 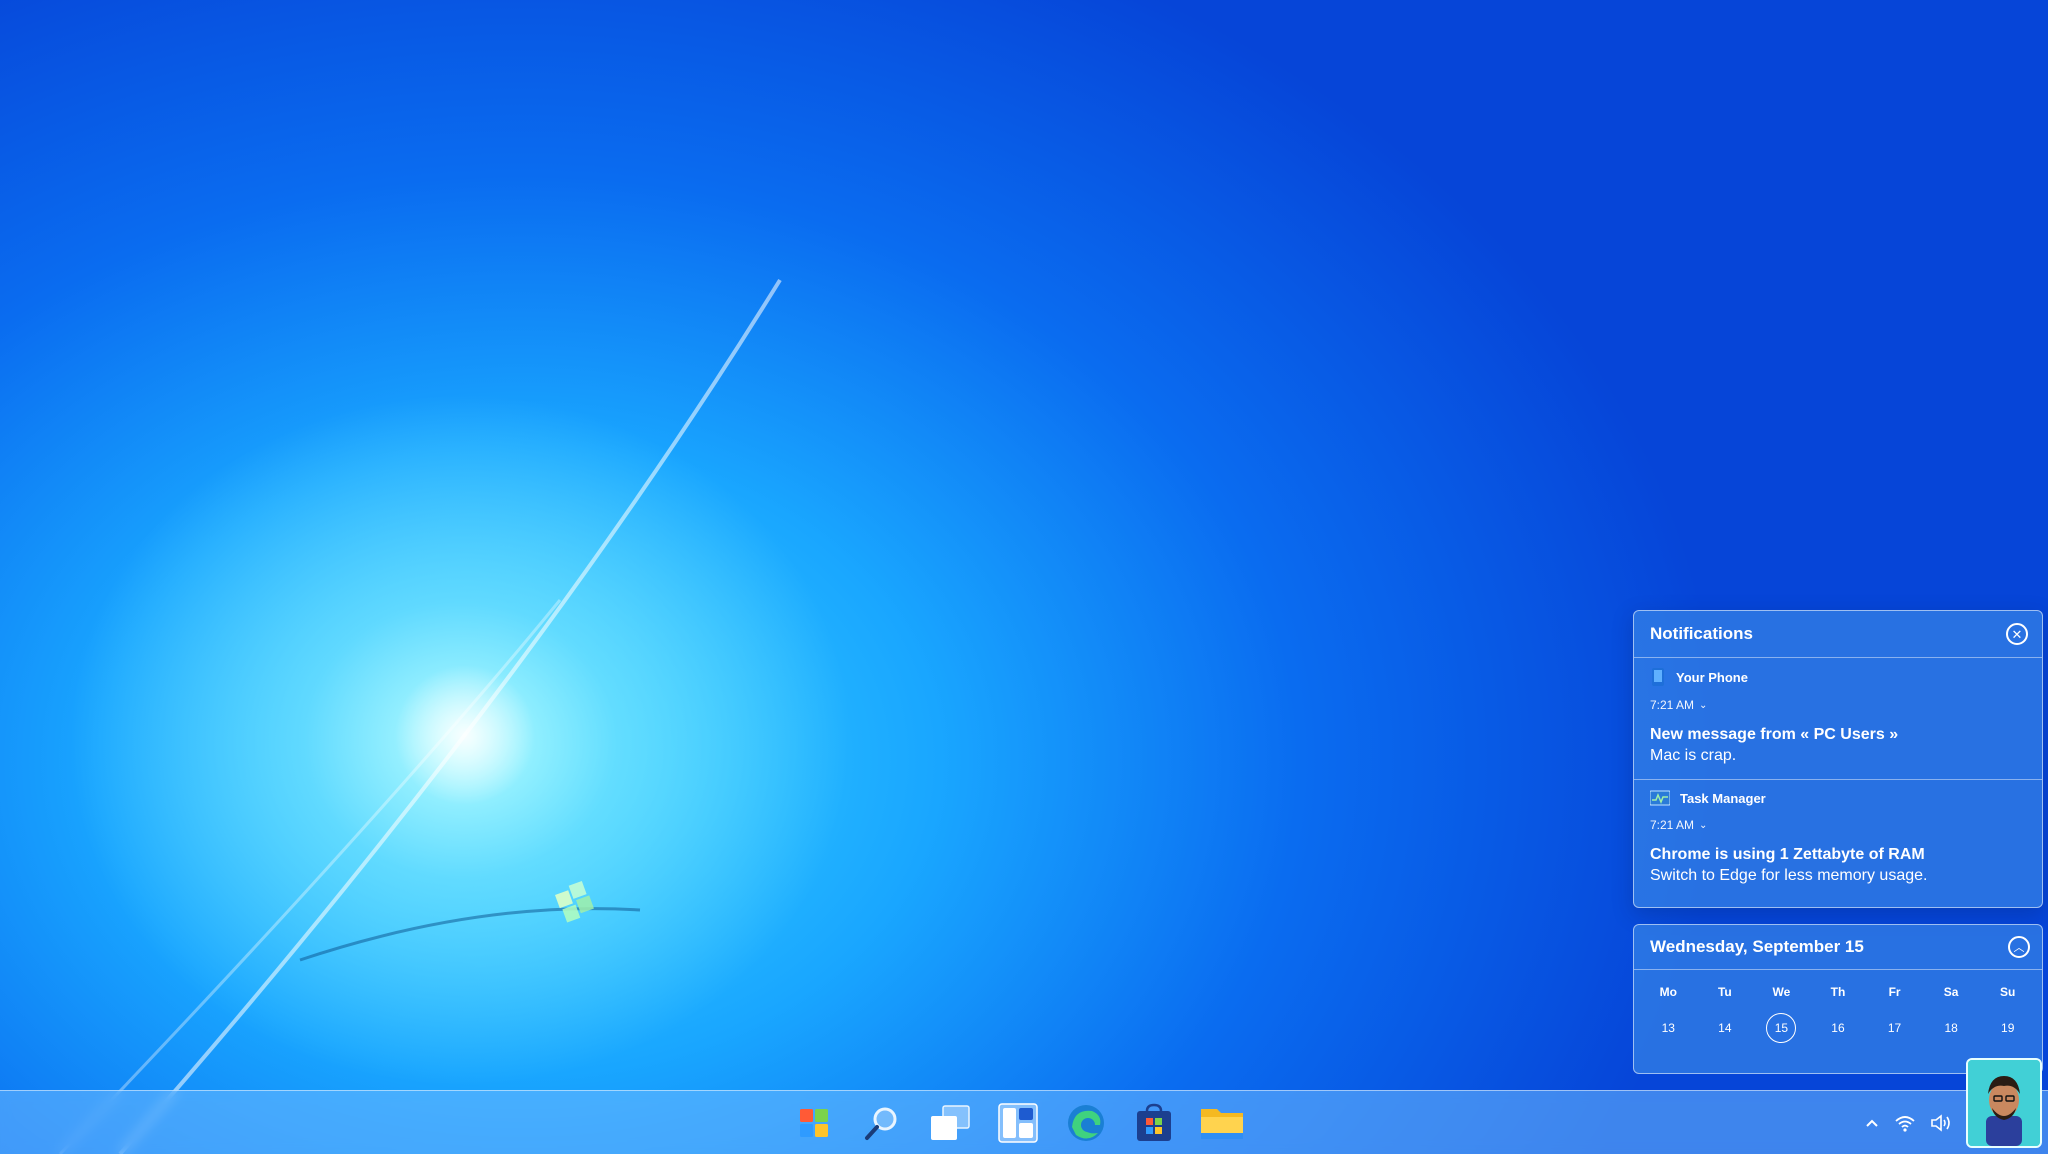 I want to click on weekday-label: We, so click(x=1781, y=992).